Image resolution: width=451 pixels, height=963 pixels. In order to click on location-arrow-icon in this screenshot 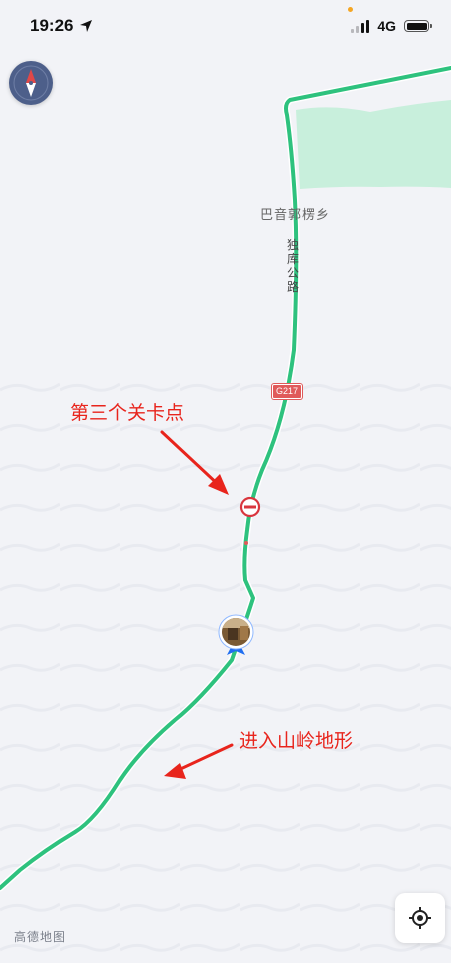, I will do `click(86, 26)`.